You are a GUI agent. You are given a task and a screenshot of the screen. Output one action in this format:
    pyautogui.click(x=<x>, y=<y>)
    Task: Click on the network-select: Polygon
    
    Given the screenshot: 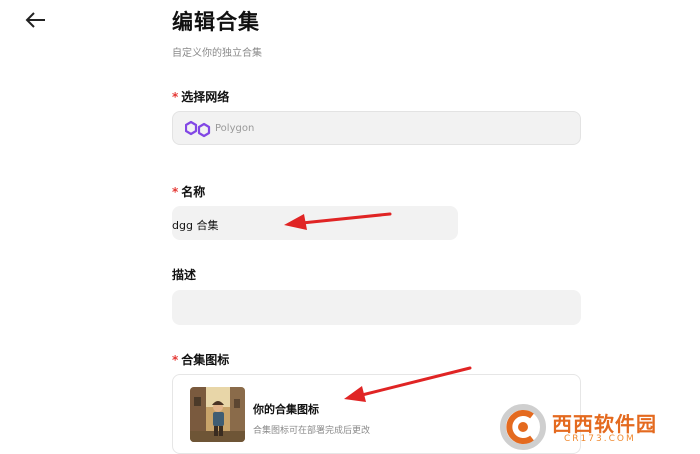 What is the action you would take?
    pyautogui.click(x=376, y=128)
    